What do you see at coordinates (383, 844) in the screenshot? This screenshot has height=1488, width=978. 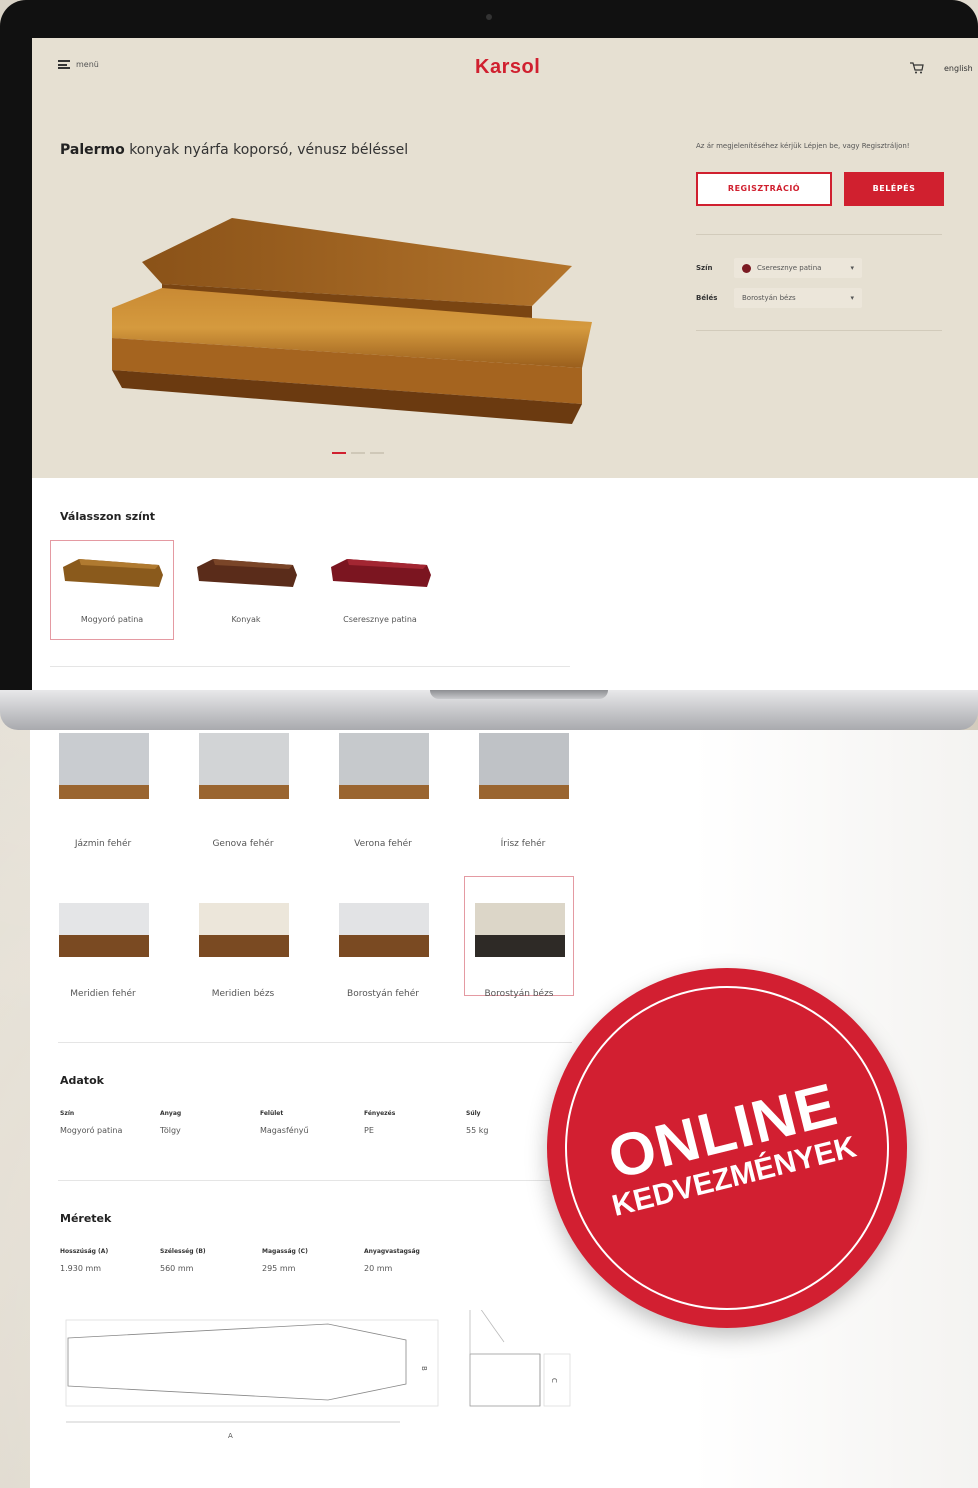 I see `lining-label: Verona fehér` at bounding box center [383, 844].